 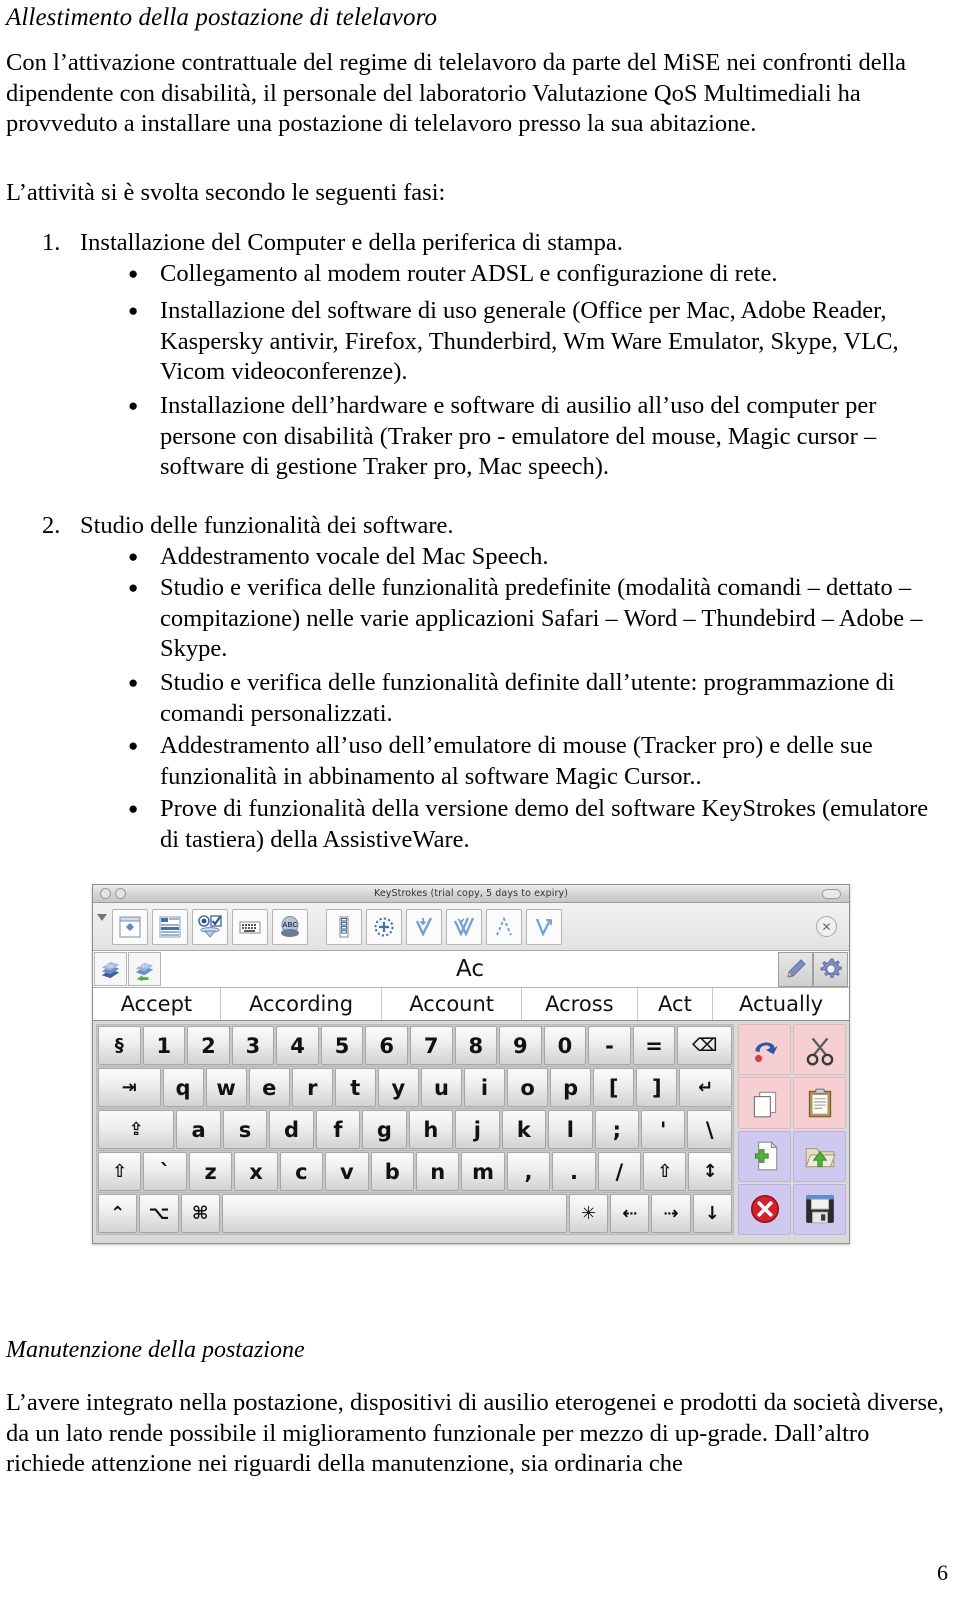 What do you see at coordinates (347, 1171) in the screenshot?
I see `key-v: v` at bounding box center [347, 1171].